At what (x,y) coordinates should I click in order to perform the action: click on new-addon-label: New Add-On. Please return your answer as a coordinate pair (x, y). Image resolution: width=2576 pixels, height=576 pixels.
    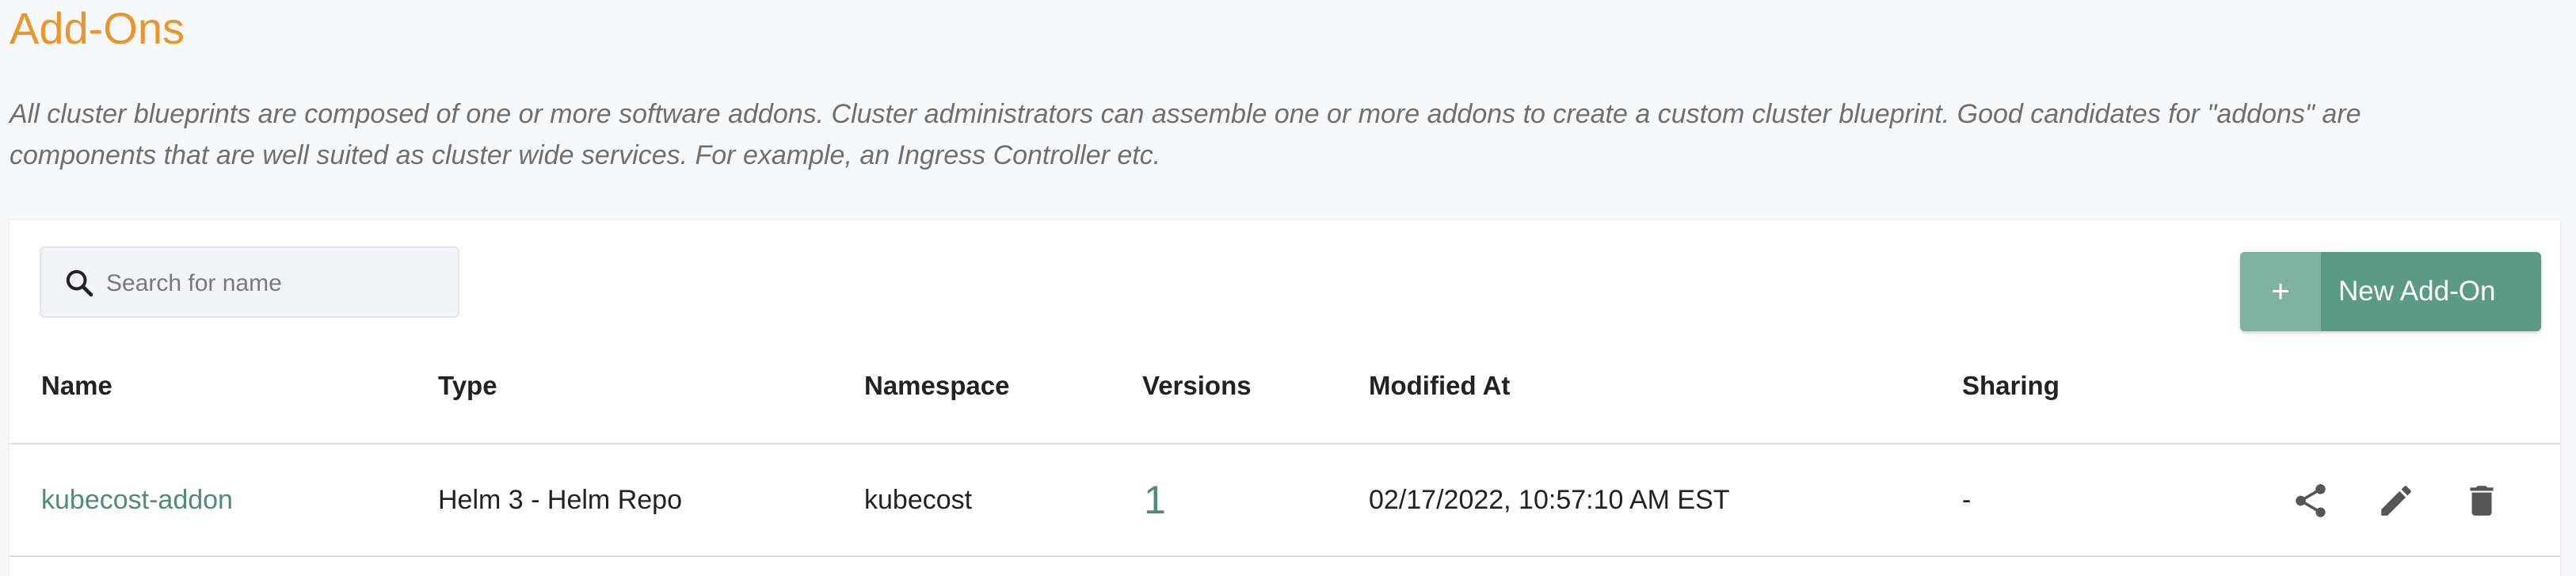
    Looking at the image, I should click on (2417, 291).